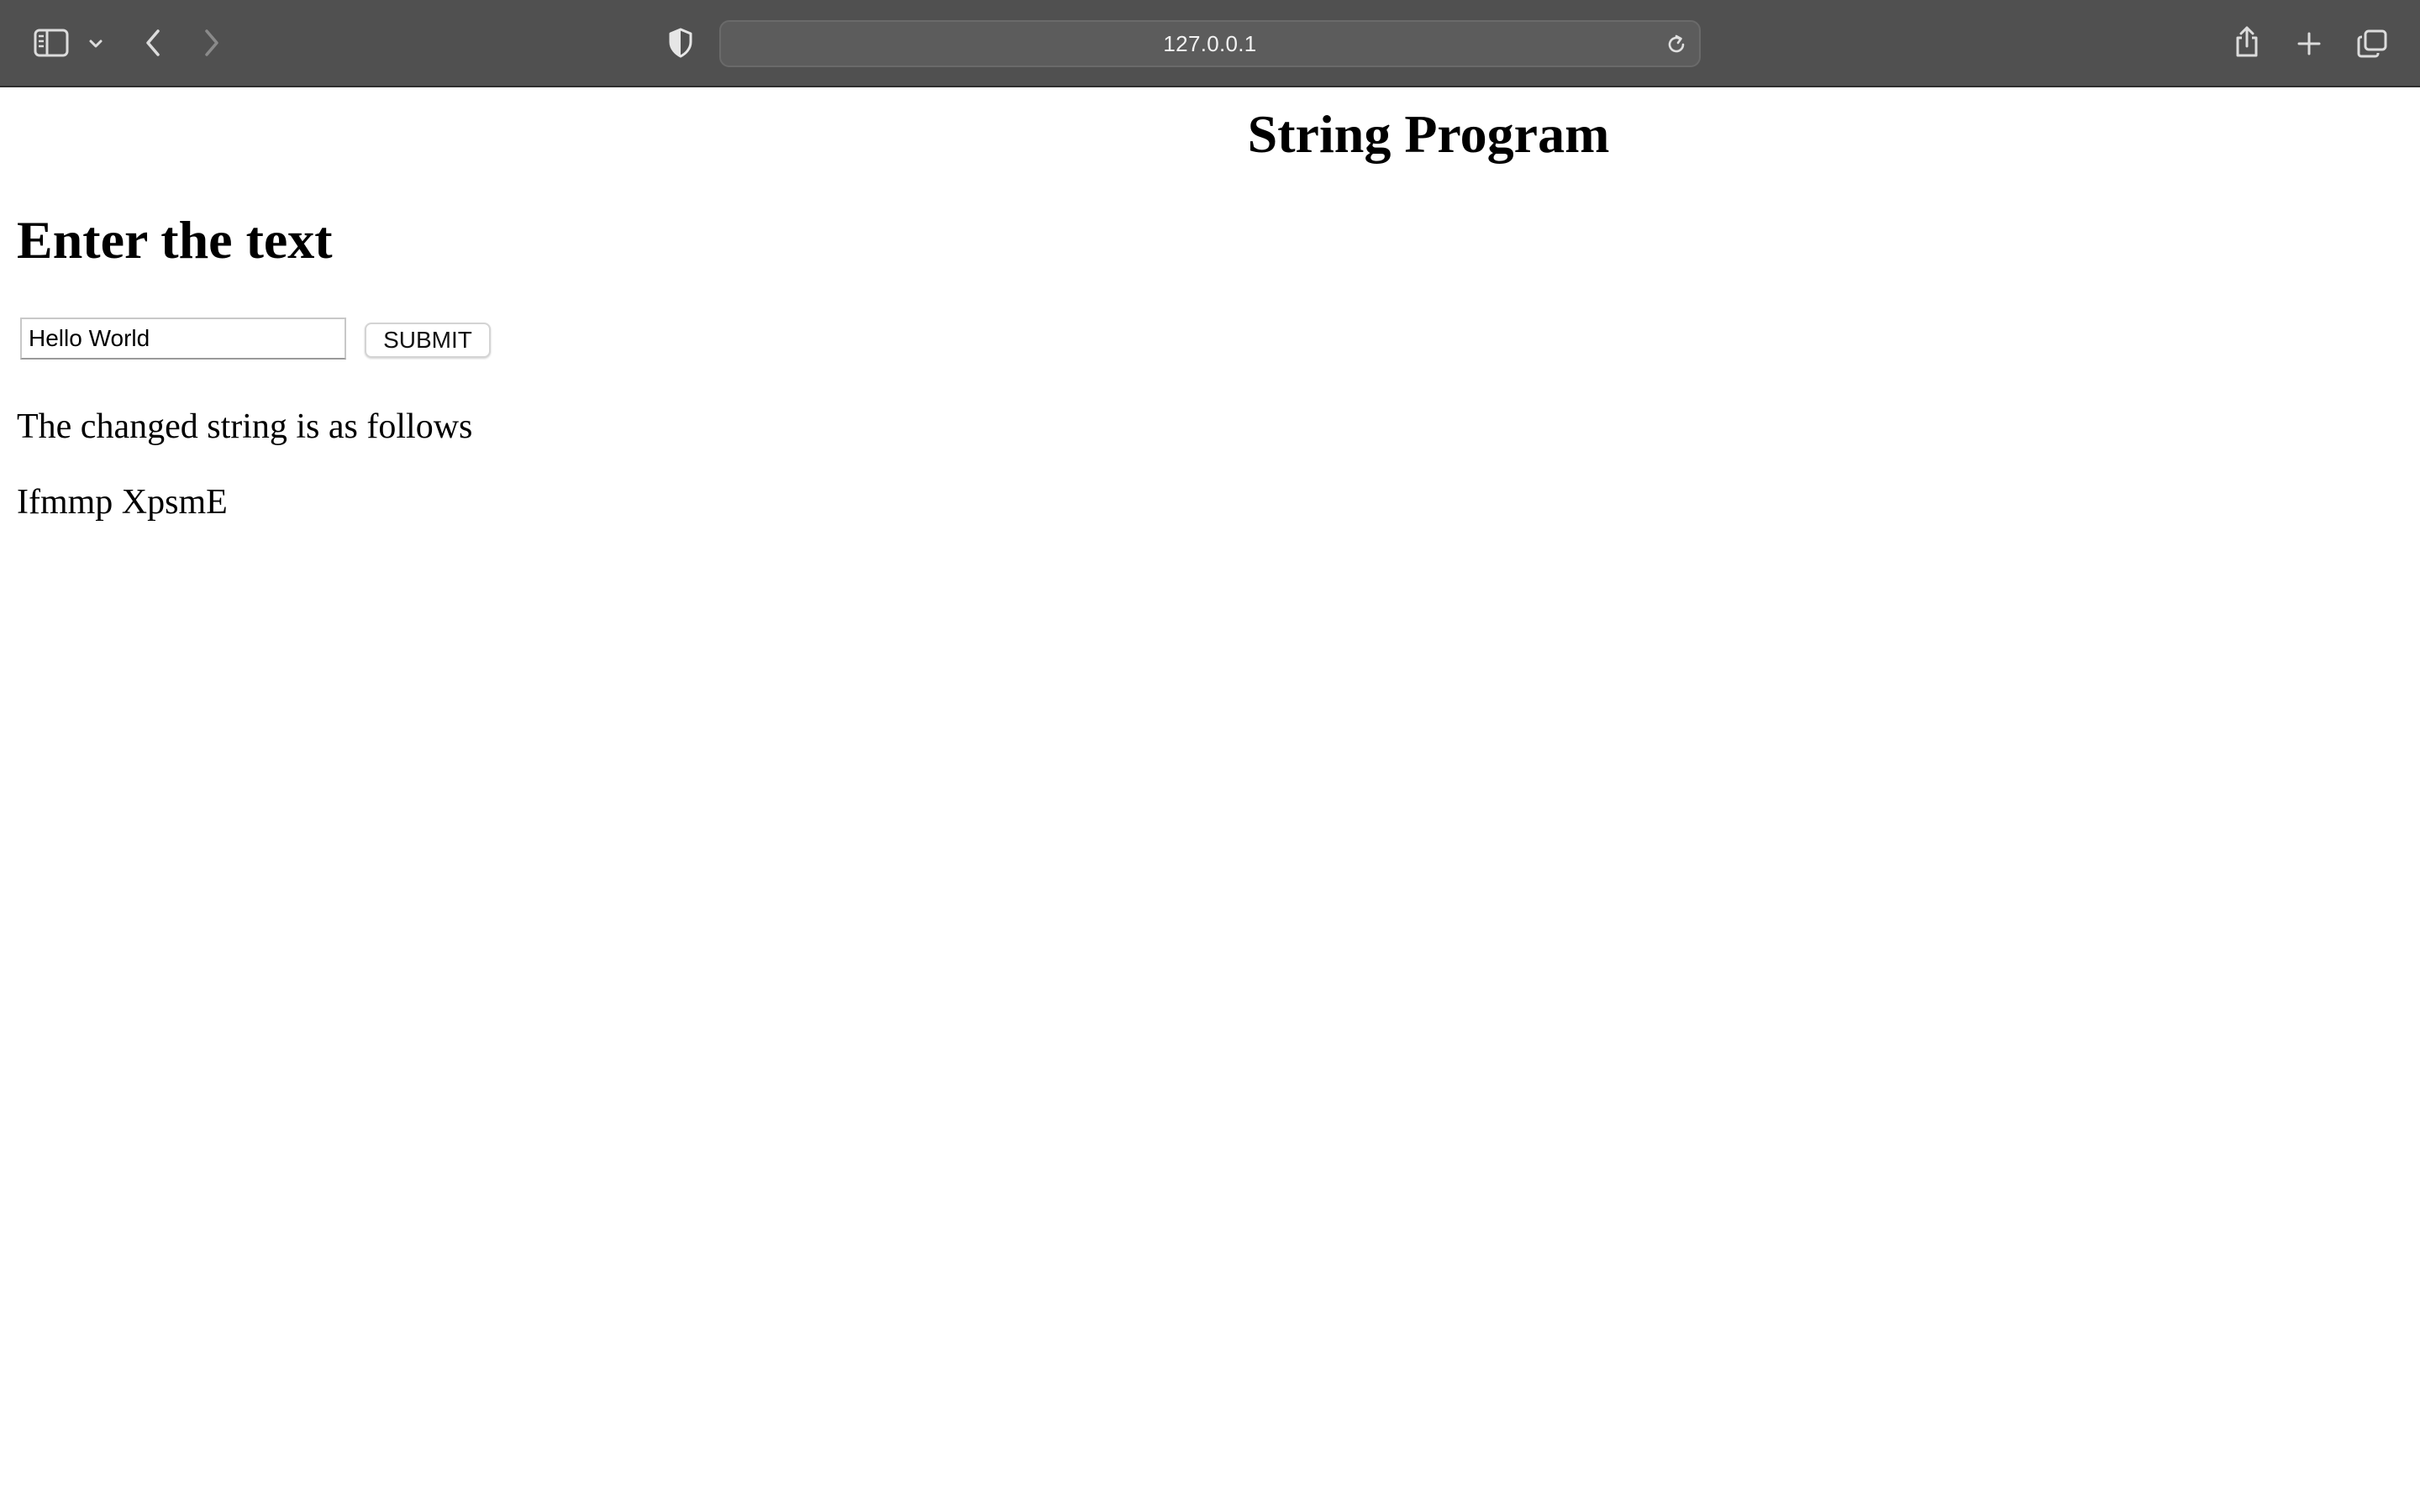  I want to click on reload-icon, so click(1677, 44).